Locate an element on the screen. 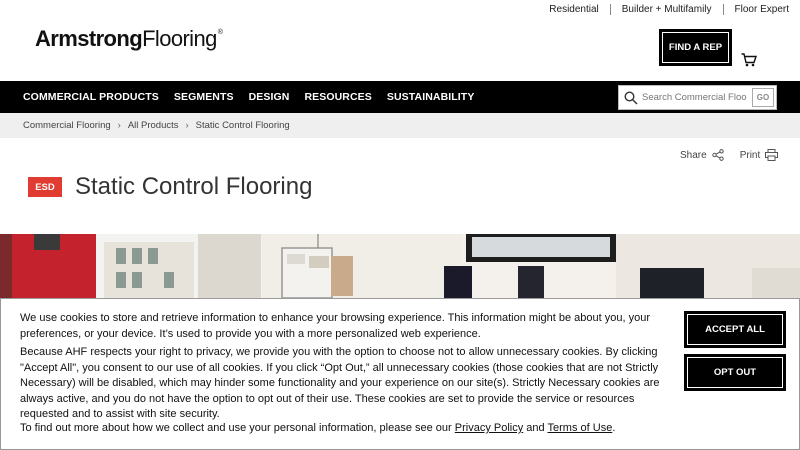  utility-link-floor-expert: Floor Expert is located at coordinates (762, 9).